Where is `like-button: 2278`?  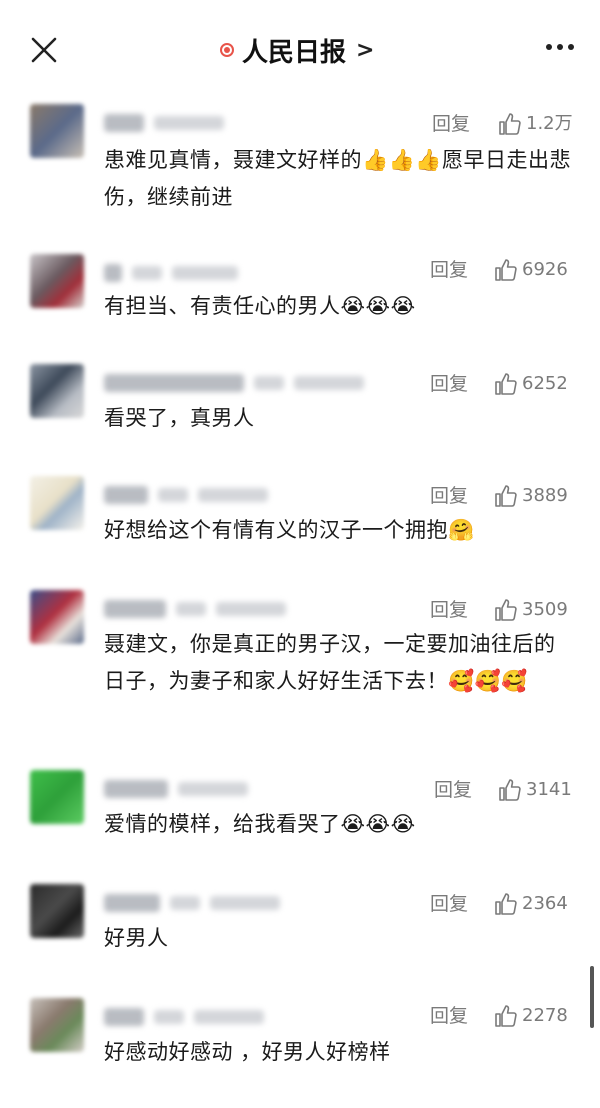 like-button: 2278 is located at coordinates (531, 1016).